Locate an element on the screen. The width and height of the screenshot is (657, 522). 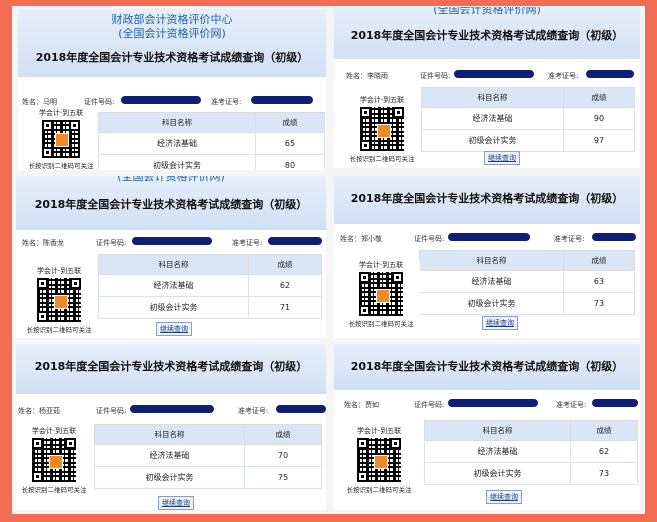
table-row: 初级会计实务 75 is located at coordinates (208, 477).